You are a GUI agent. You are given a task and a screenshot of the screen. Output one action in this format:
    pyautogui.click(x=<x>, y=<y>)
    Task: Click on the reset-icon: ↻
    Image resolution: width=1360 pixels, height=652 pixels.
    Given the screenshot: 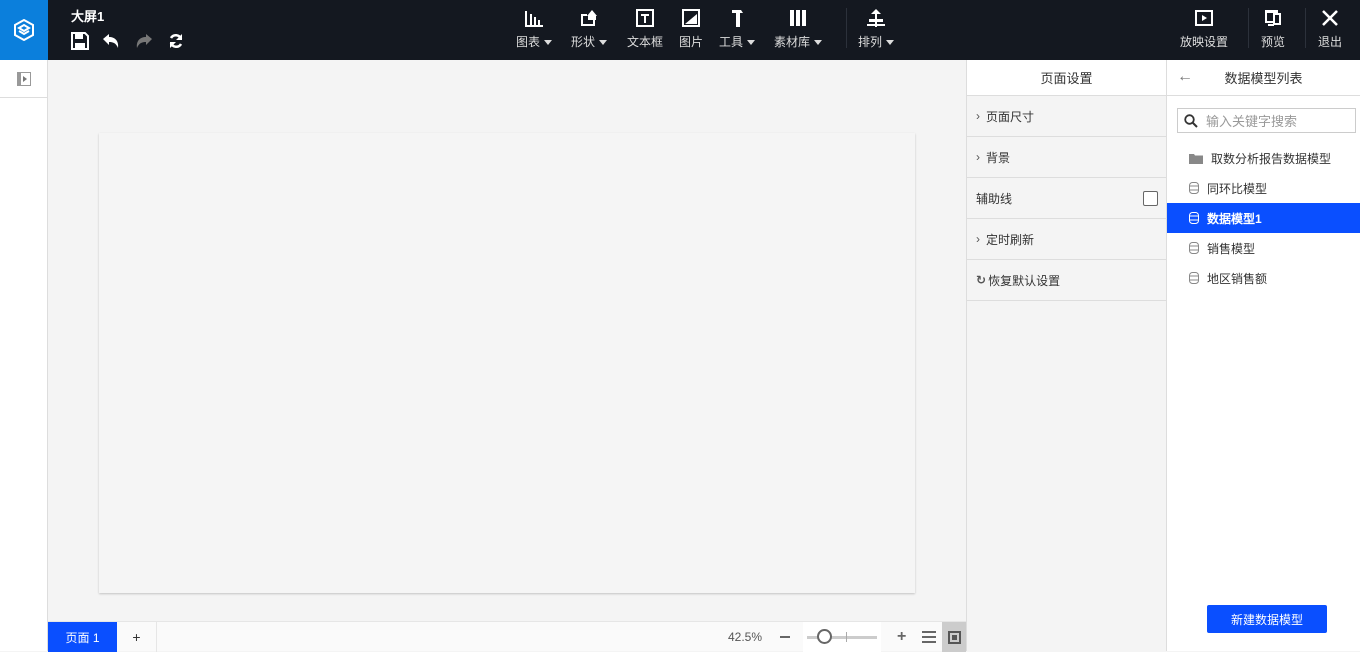 What is the action you would take?
    pyautogui.click(x=981, y=280)
    